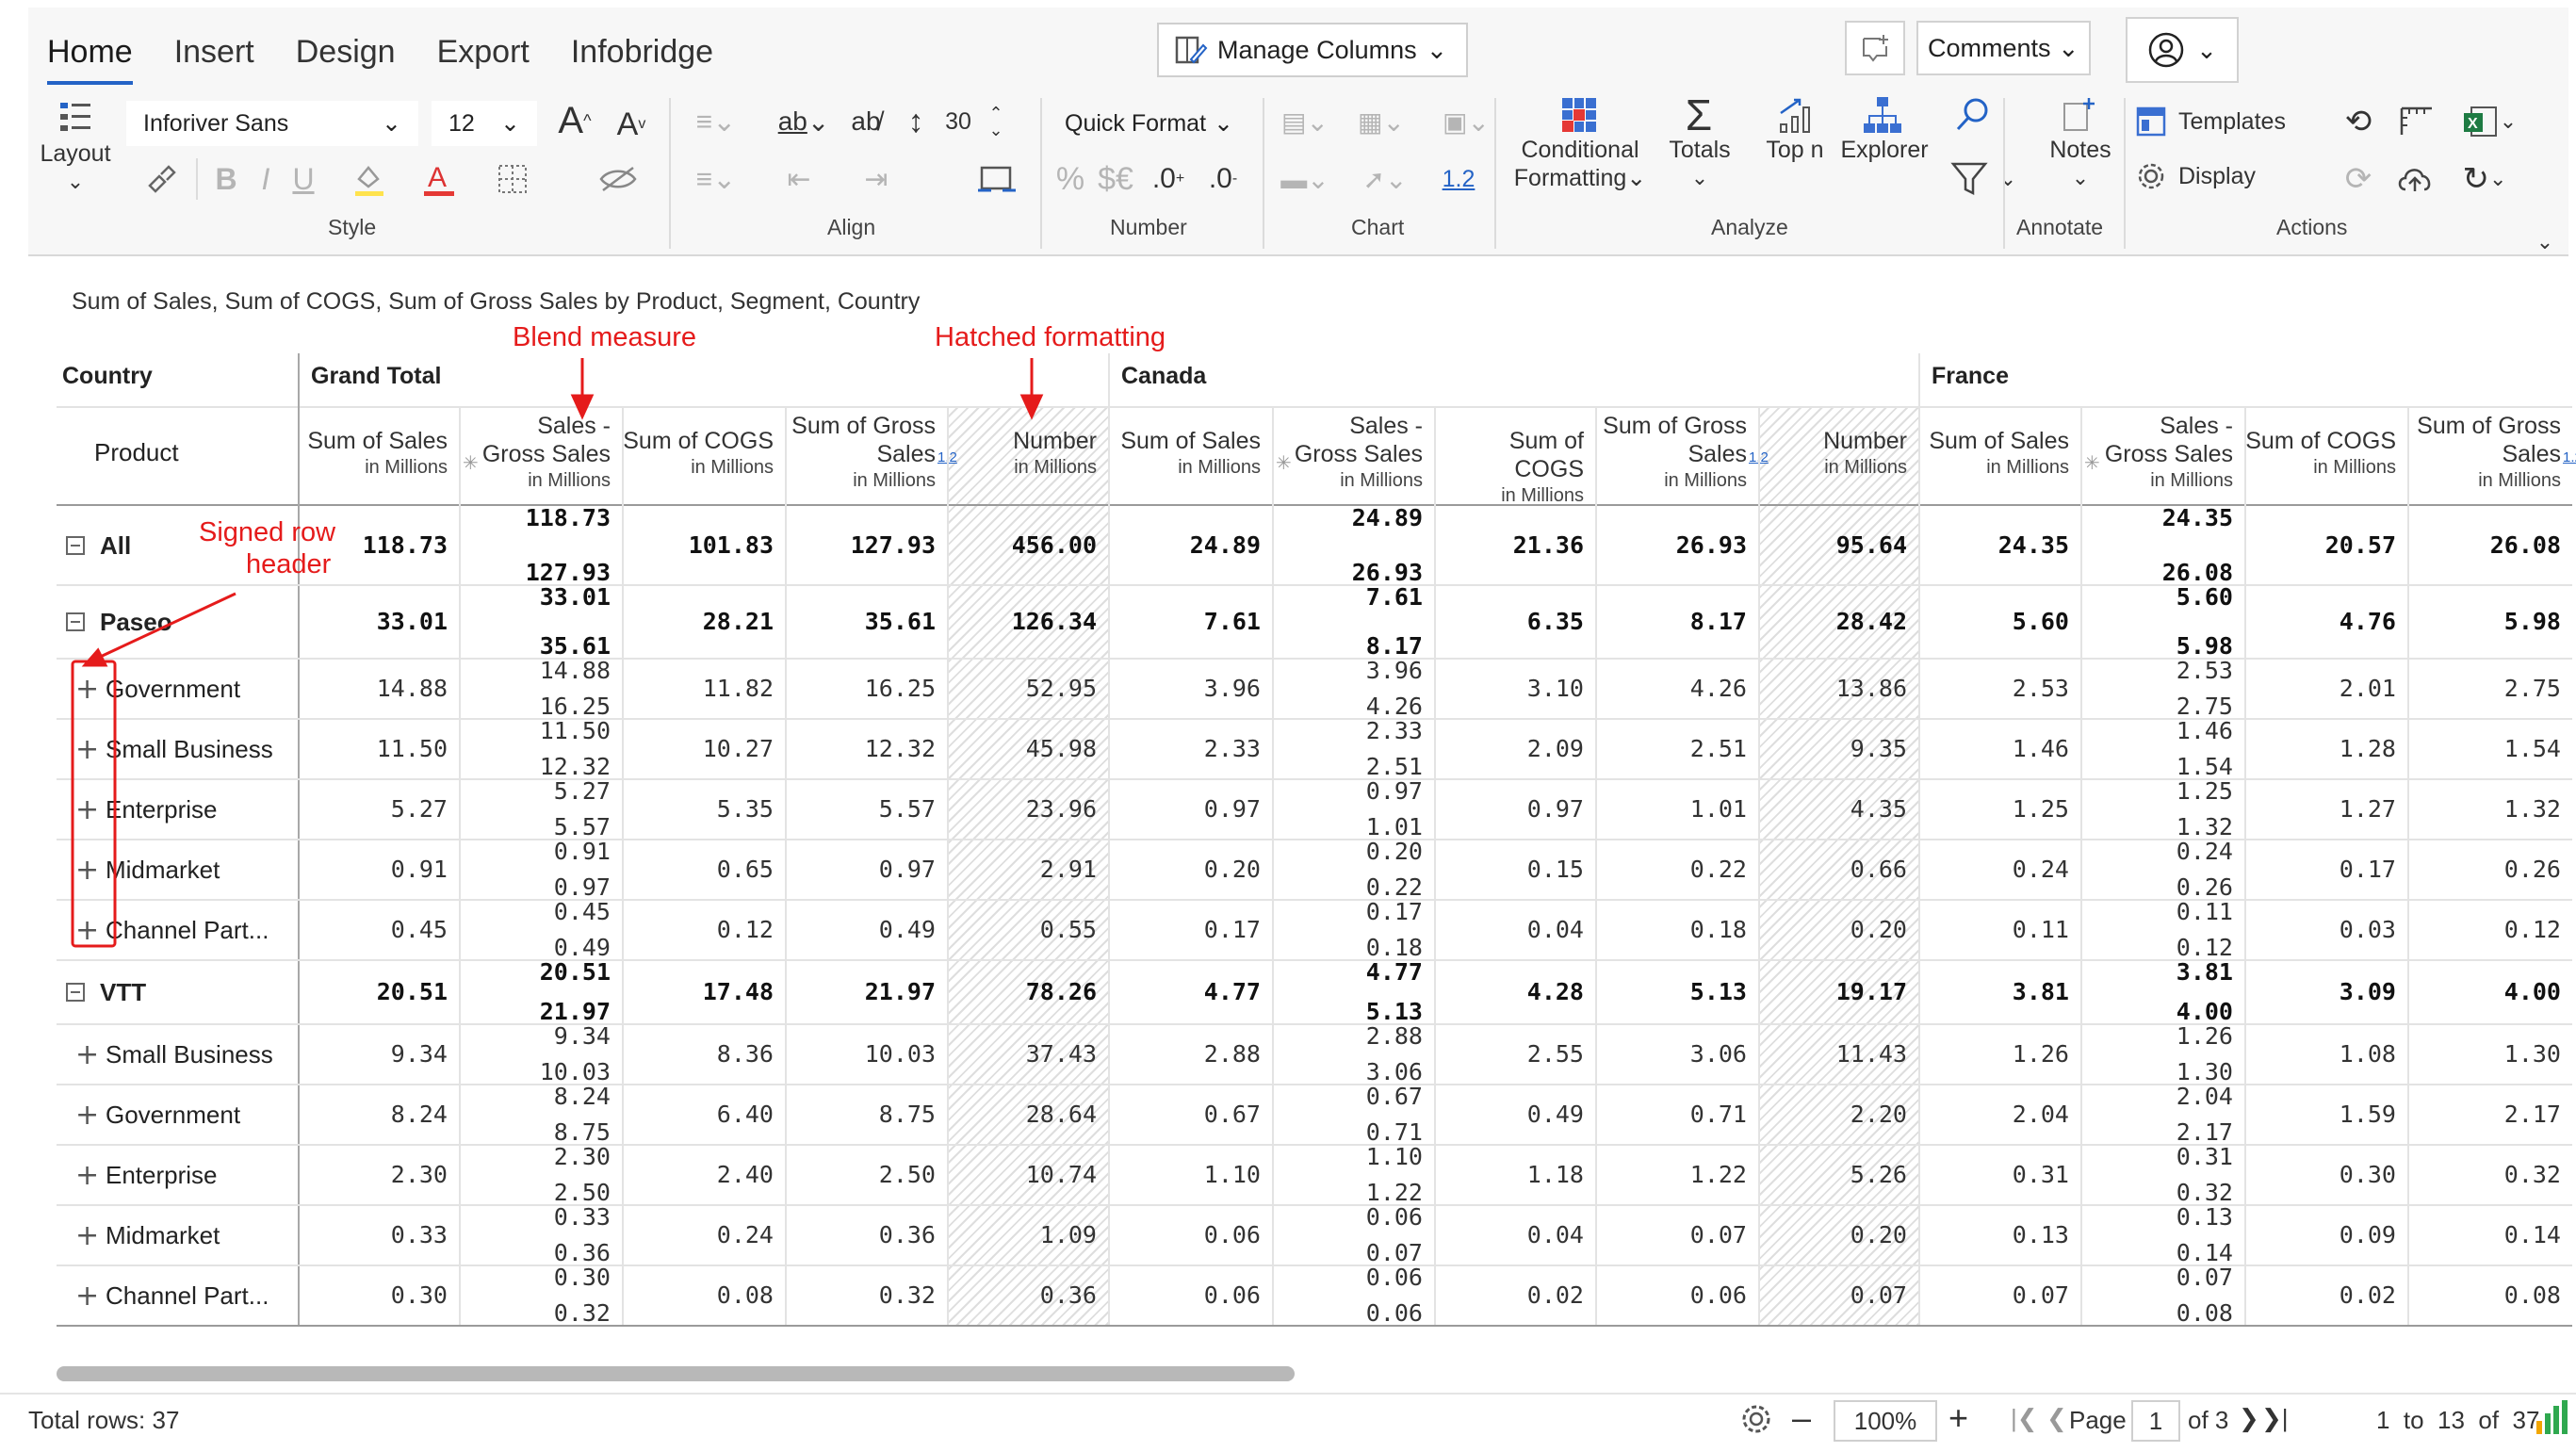 The width and height of the screenshot is (2576, 1452). Describe the element at coordinates (162, 179) in the screenshot. I see `format-painter-icon` at that location.